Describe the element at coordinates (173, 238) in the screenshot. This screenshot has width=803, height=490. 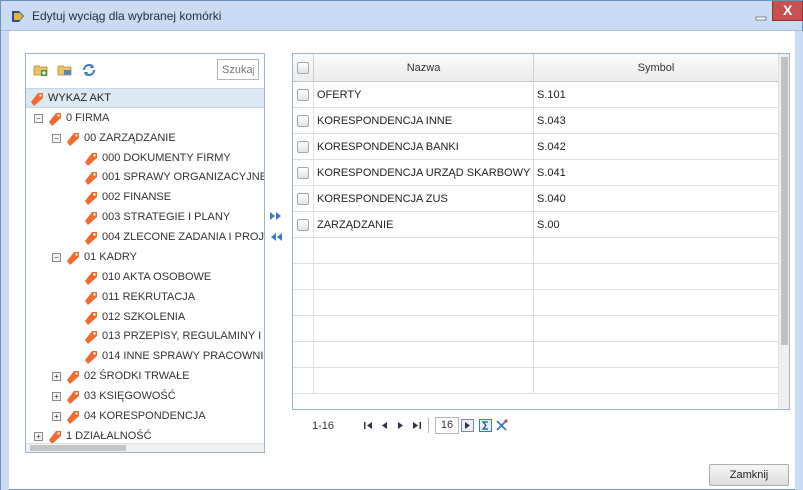
I see `tree-node: 004 ZLECONE ZADANIA I PROJEKTY` at that location.